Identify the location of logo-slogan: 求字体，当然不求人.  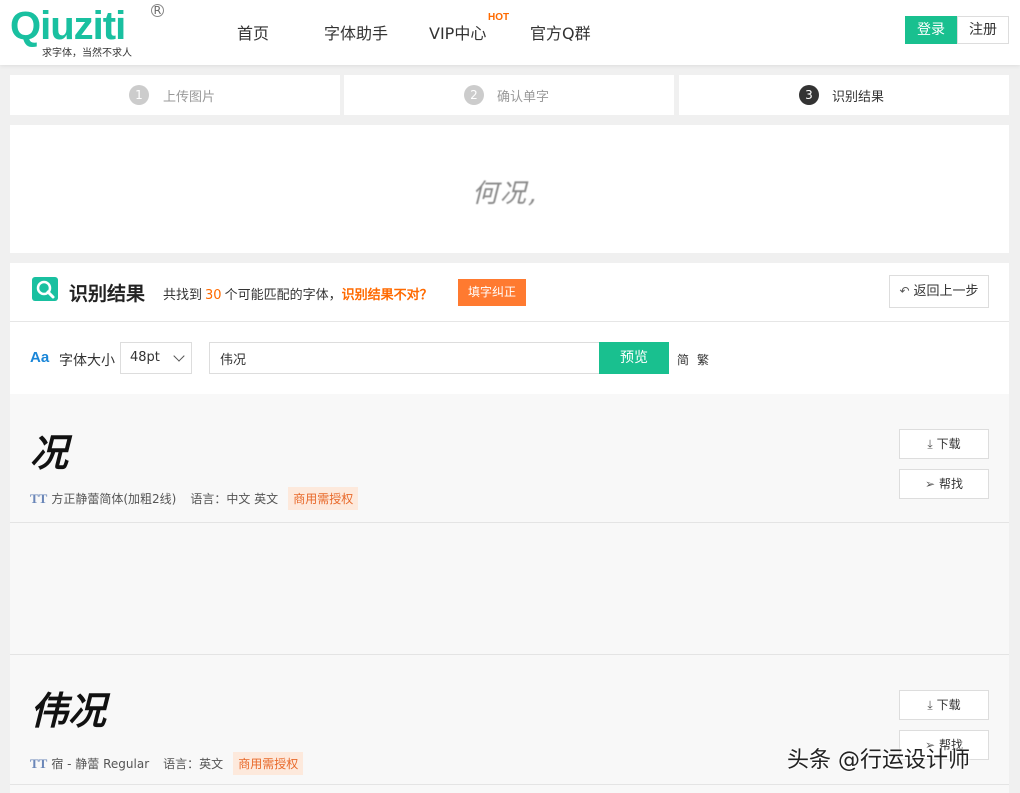
(87, 53).